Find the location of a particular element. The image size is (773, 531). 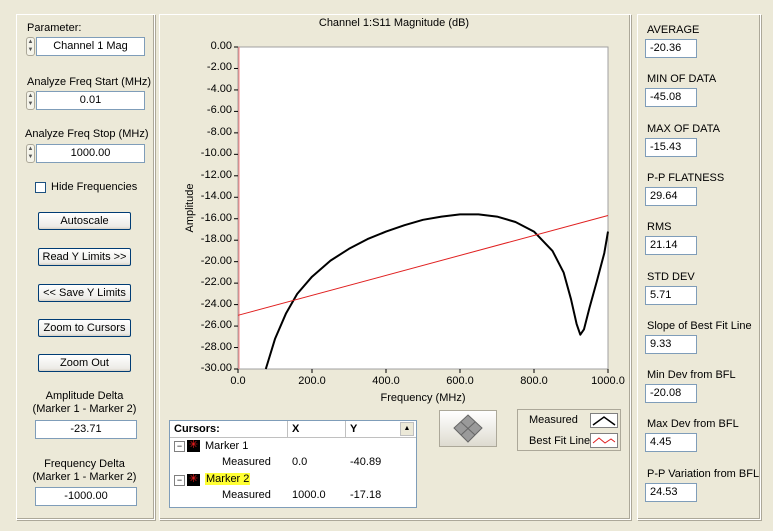

stat-label: MAX OF DATA is located at coordinates (683, 129).